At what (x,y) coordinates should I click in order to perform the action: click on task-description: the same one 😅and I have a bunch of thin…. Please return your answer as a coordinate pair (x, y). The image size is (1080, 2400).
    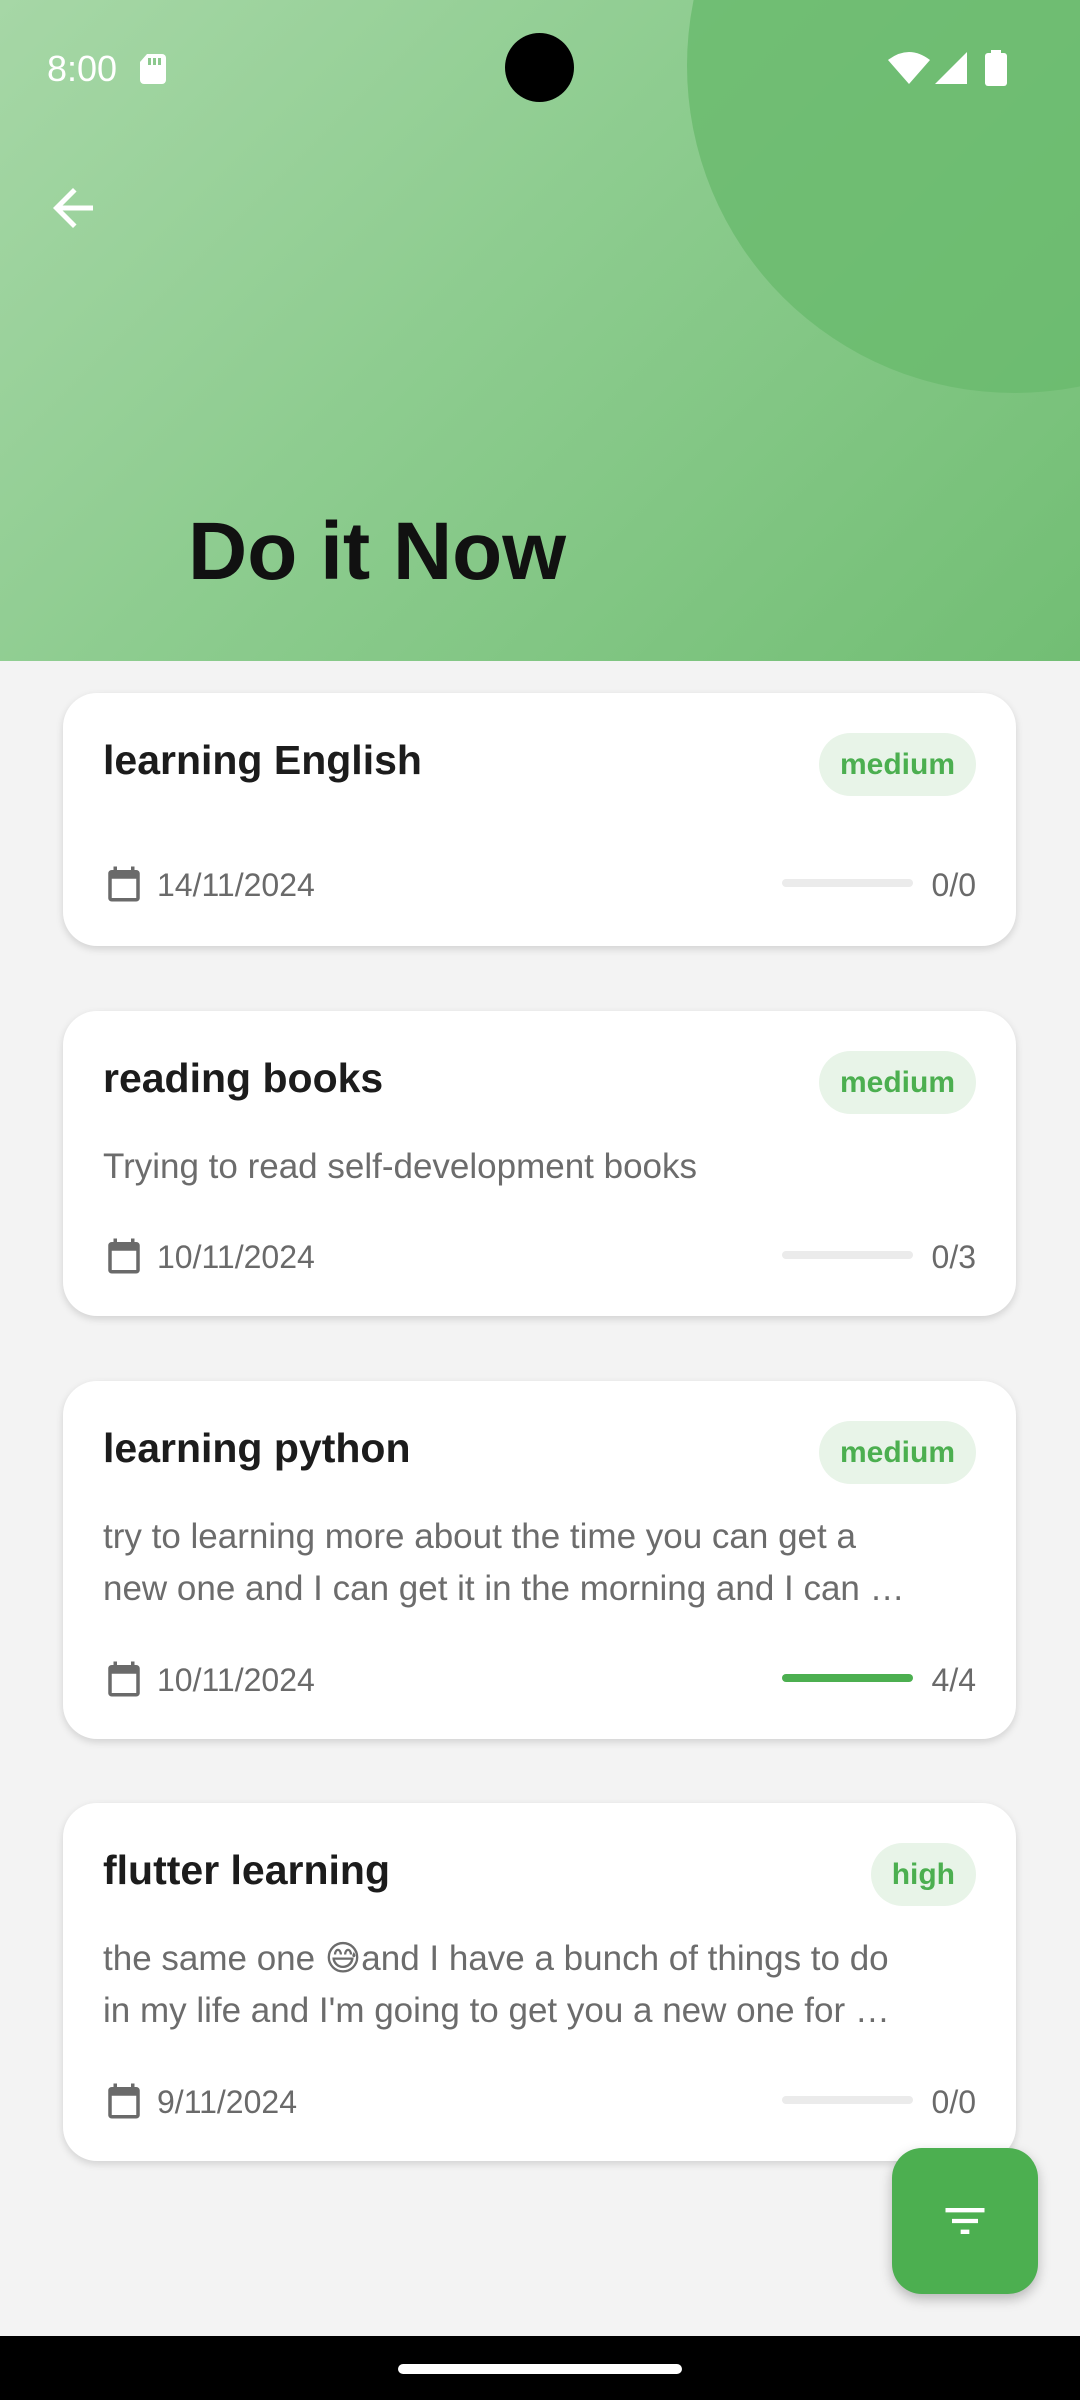
    Looking at the image, I should click on (538, 1985).